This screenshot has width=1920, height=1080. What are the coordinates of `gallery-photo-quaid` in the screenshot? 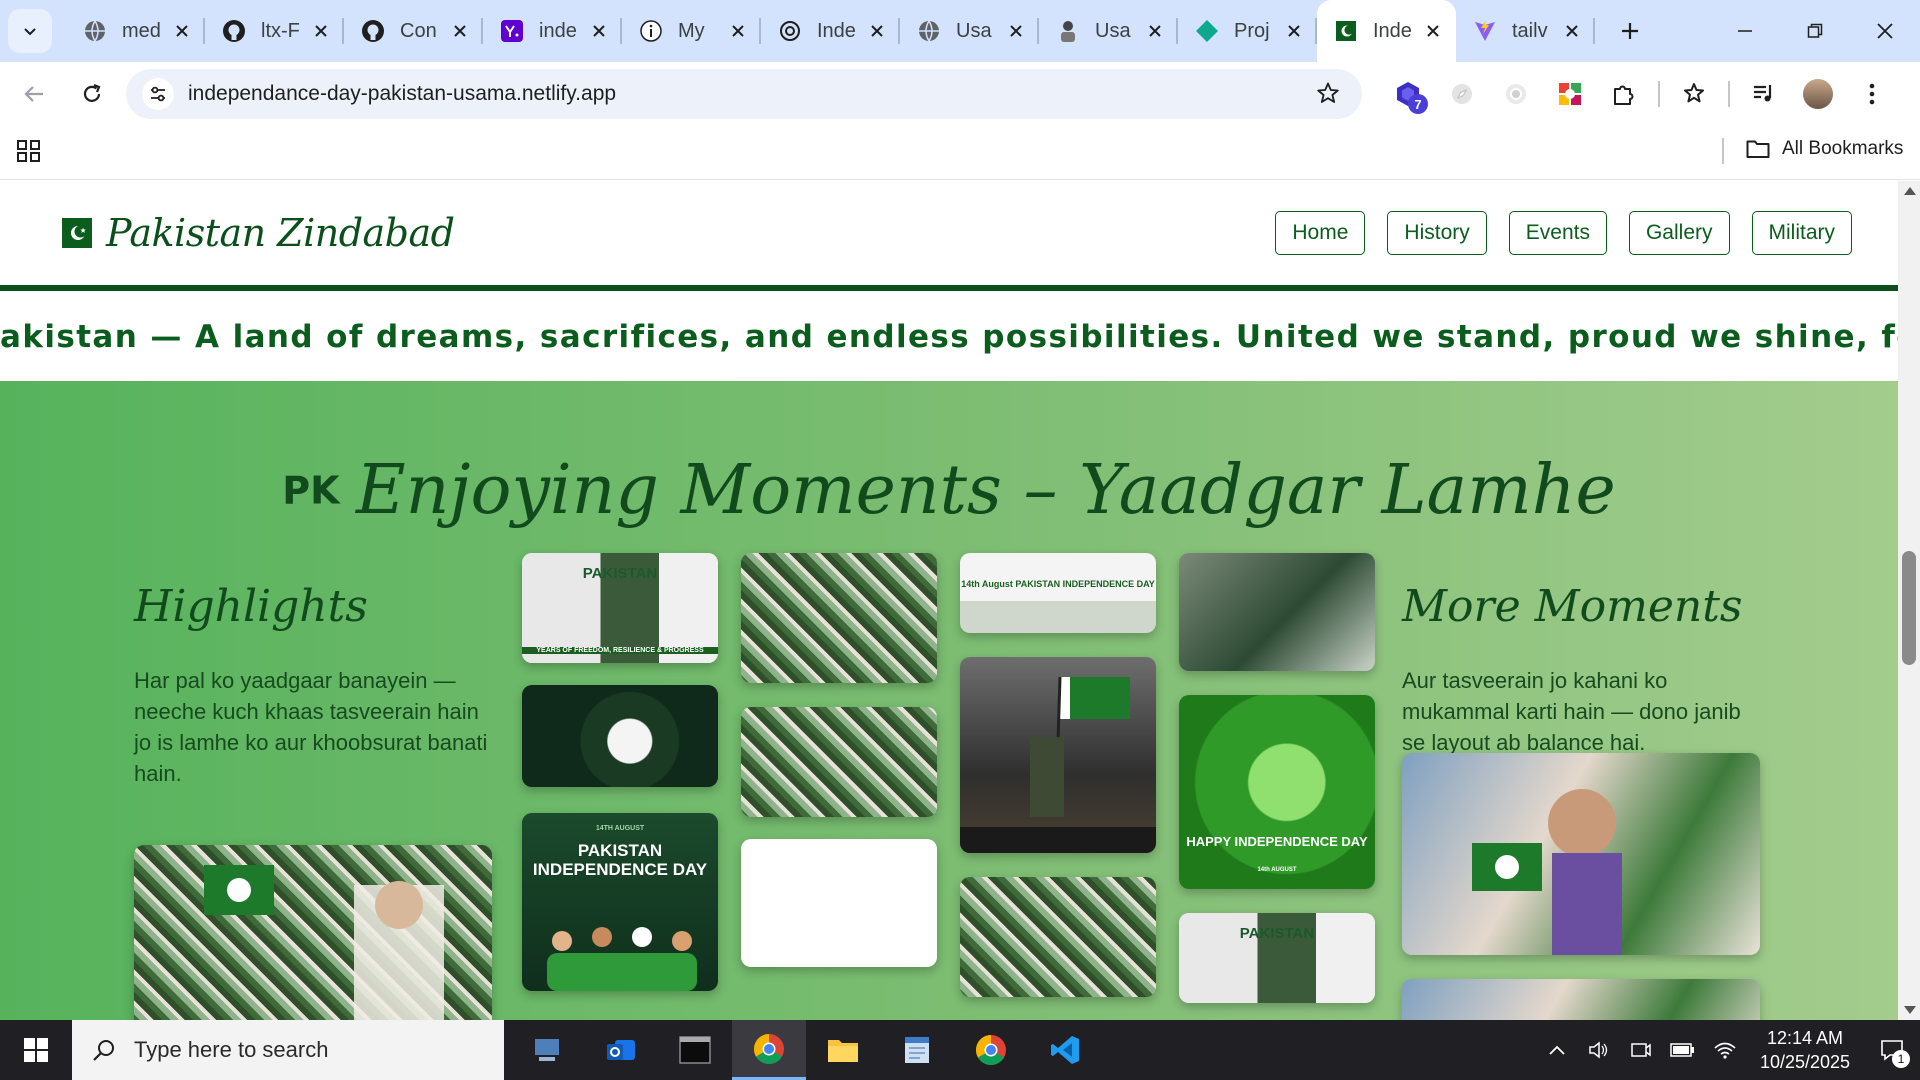 It's located at (1277, 612).